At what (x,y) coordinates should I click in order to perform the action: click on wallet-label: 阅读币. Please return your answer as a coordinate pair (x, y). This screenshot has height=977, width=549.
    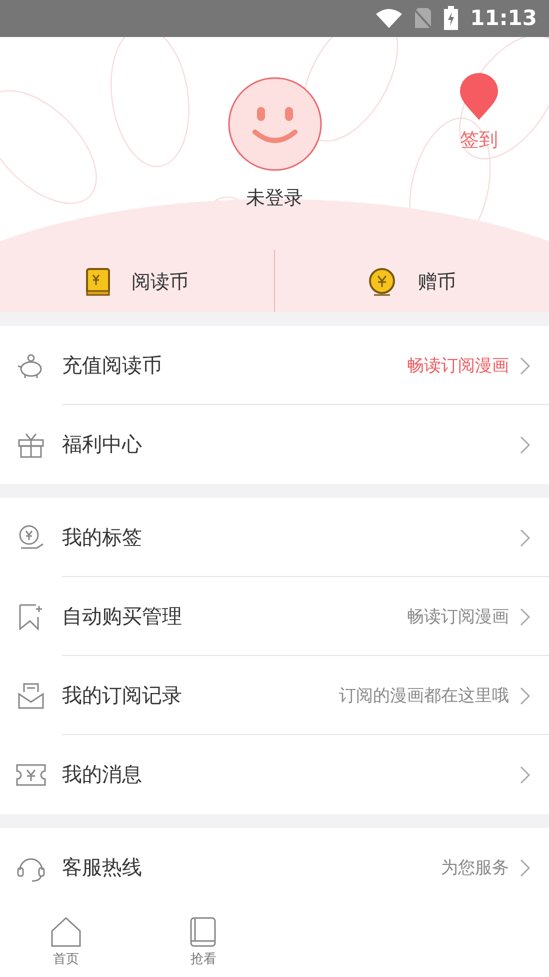
    Looking at the image, I should click on (160, 282).